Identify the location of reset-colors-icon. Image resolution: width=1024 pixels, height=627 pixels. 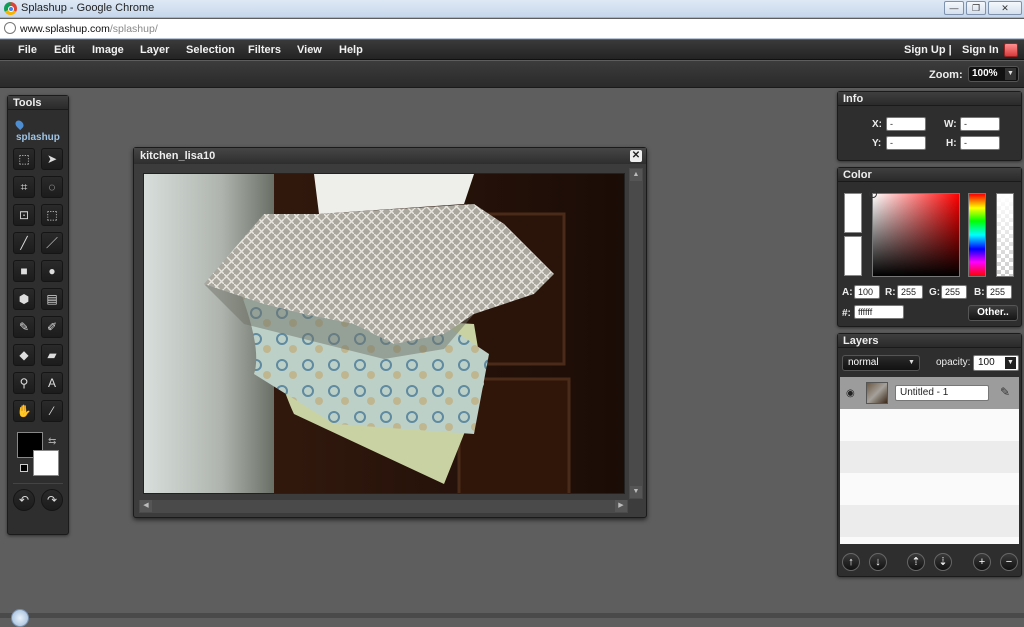
(24, 468).